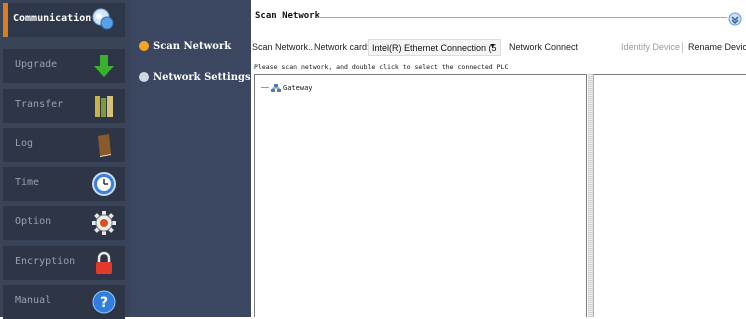  What do you see at coordinates (202, 77) in the screenshot?
I see `subnav-item-label: Network Settings` at bounding box center [202, 77].